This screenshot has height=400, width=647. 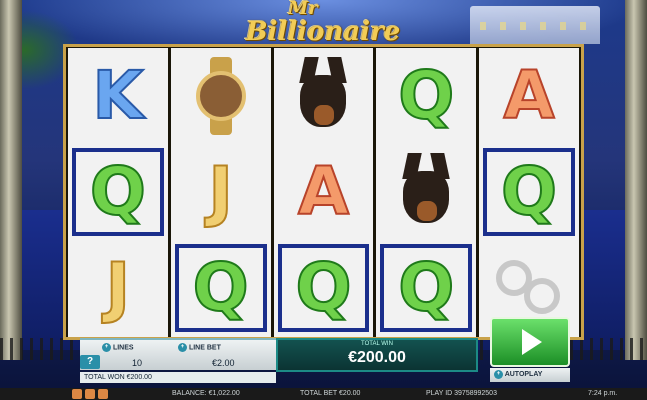 What do you see at coordinates (178, 377) in the screenshot?
I see `total-won-text: TOTAL WON €200.00` at bounding box center [178, 377].